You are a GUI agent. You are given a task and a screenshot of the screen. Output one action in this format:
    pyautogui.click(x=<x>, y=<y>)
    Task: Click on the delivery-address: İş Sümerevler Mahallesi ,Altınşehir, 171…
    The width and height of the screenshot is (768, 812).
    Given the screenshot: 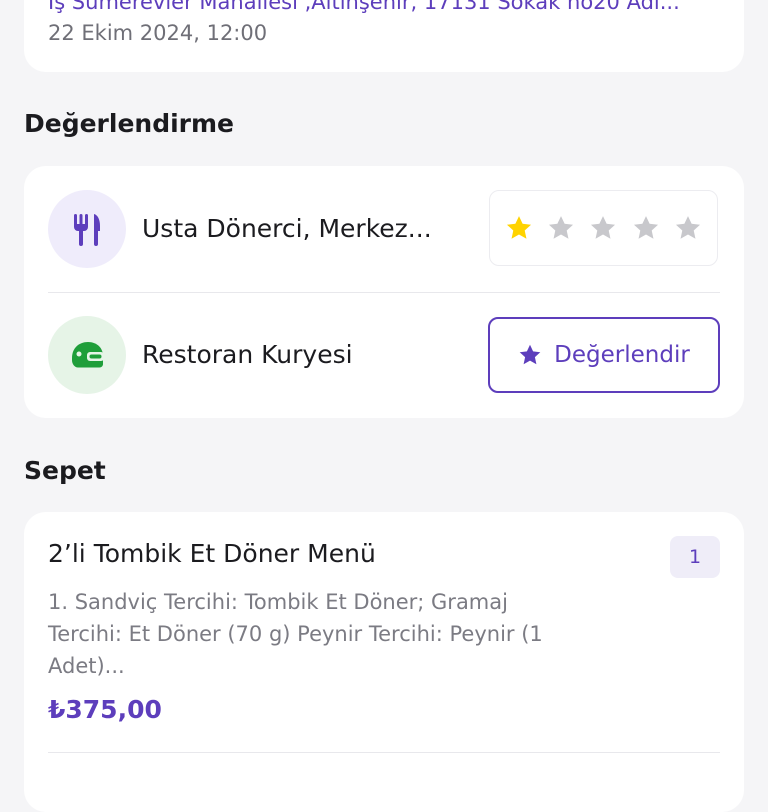 What is the action you would take?
    pyautogui.click(x=364, y=7)
    